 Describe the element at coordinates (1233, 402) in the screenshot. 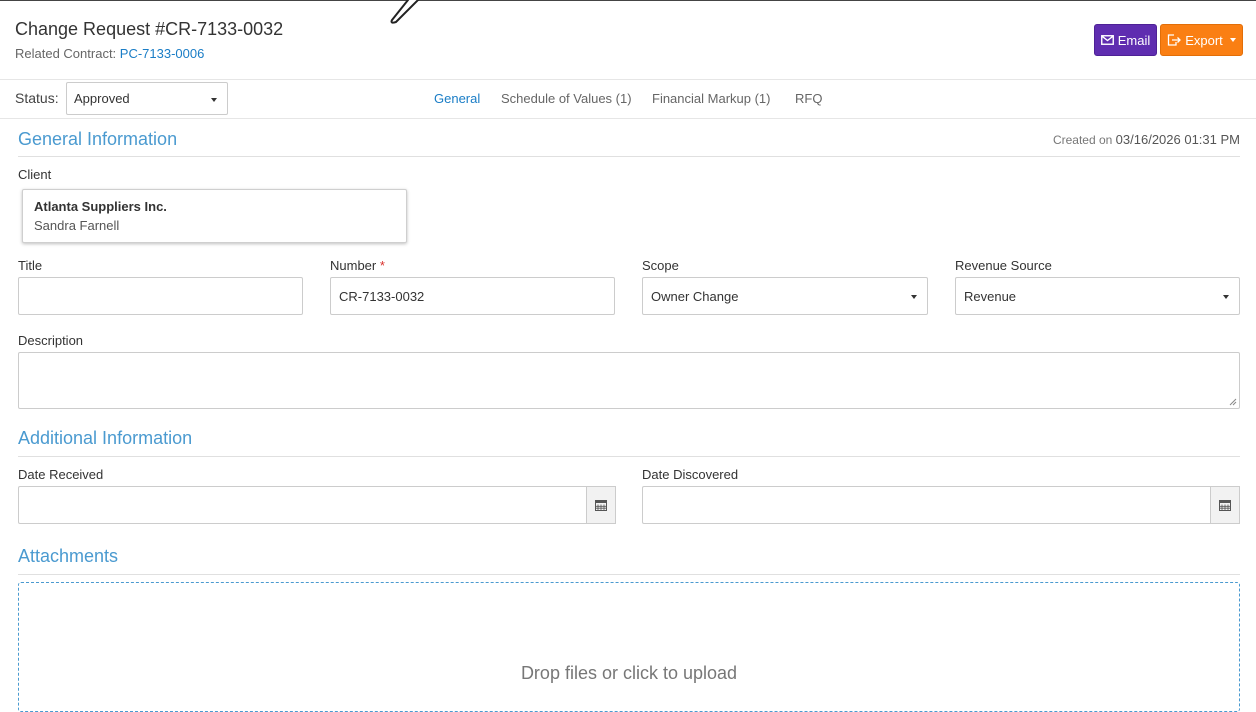

I see `resize-handle-icon` at that location.